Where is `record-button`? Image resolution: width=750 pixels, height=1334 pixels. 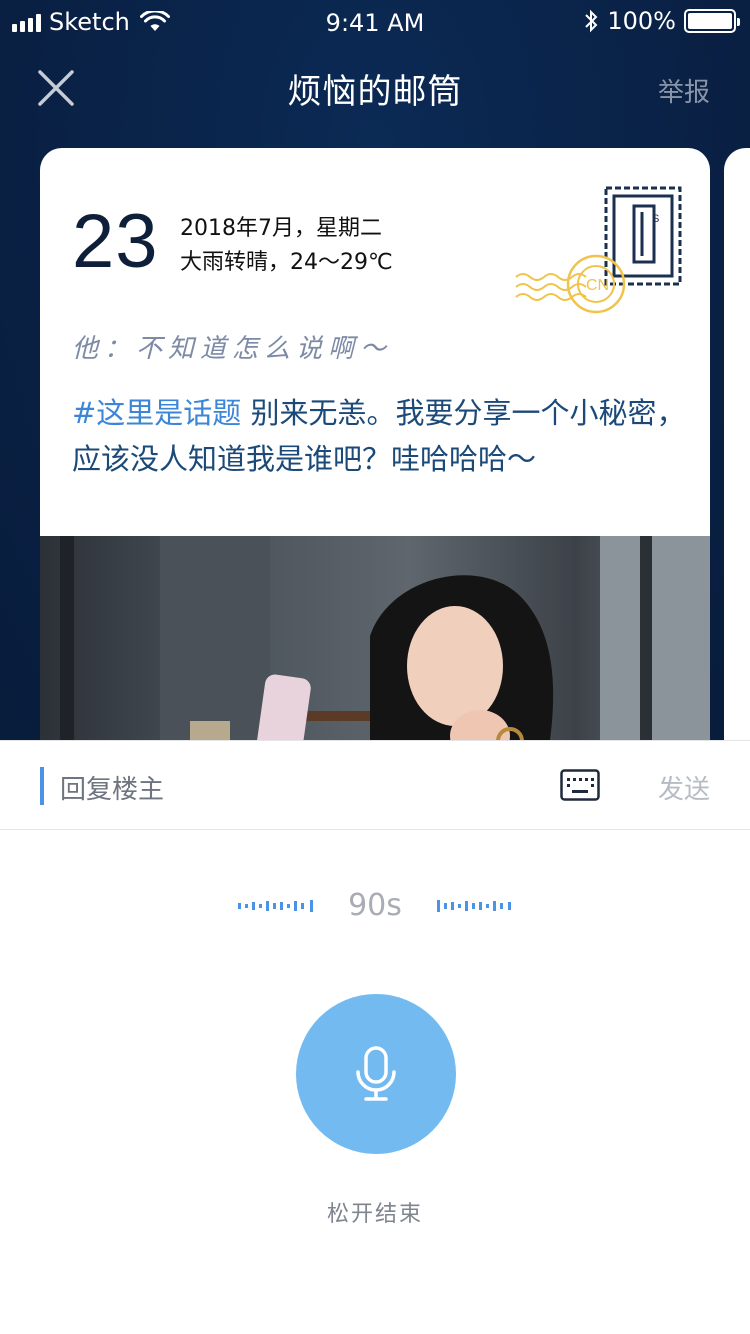 record-button is located at coordinates (376, 1074).